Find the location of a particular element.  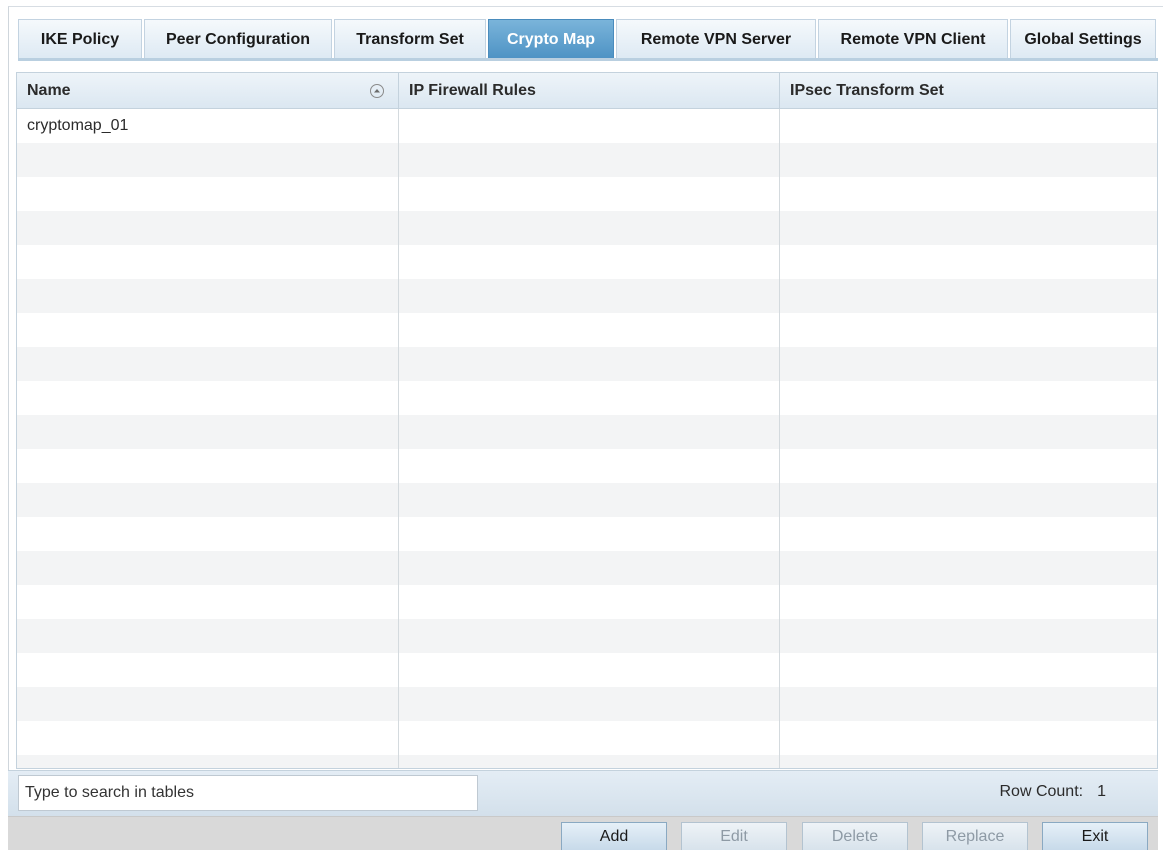

table-row: cryptomap_01 is located at coordinates (587, 126).